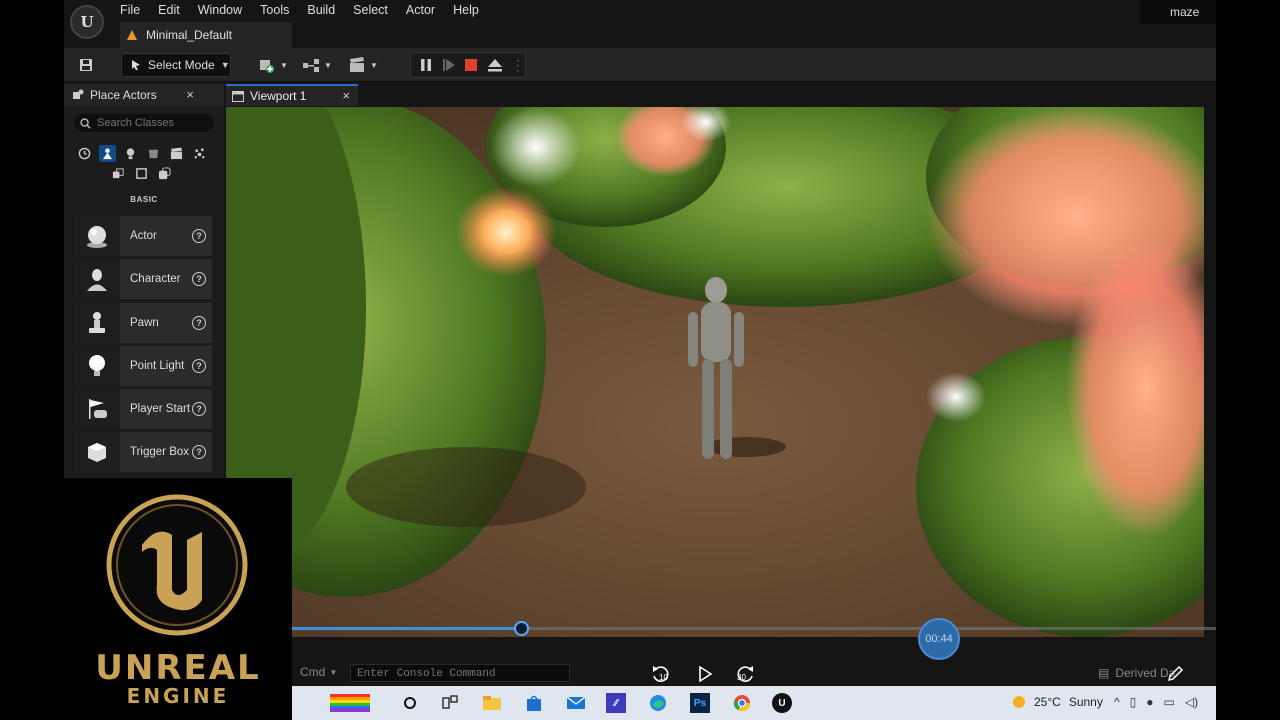 Image resolution: width=1280 pixels, height=720 pixels. I want to click on actor-item-pawn: Pawn ?, so click(143, 322).